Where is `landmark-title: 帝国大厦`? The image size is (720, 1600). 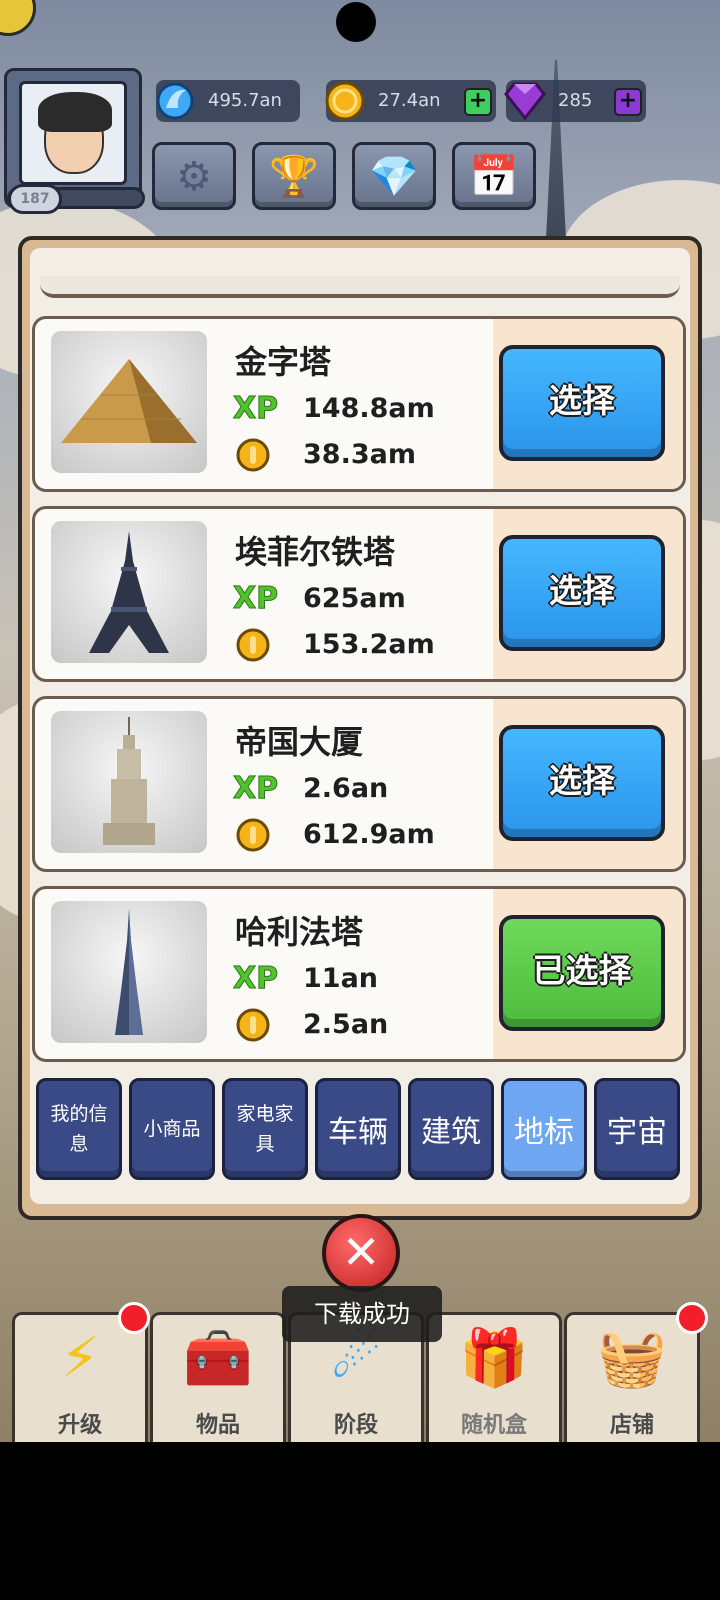
landmark-title: 帝国大厦 is located at coordinates (299, 742).